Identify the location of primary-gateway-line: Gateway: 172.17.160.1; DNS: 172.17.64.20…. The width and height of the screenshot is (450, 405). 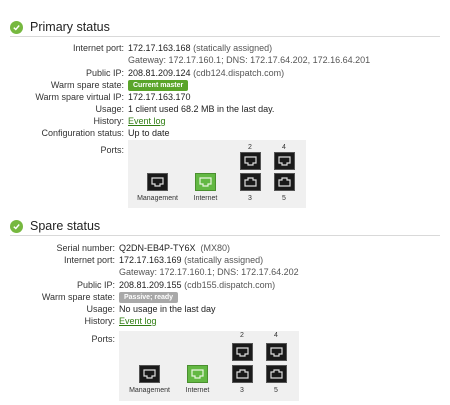
(249, 60).